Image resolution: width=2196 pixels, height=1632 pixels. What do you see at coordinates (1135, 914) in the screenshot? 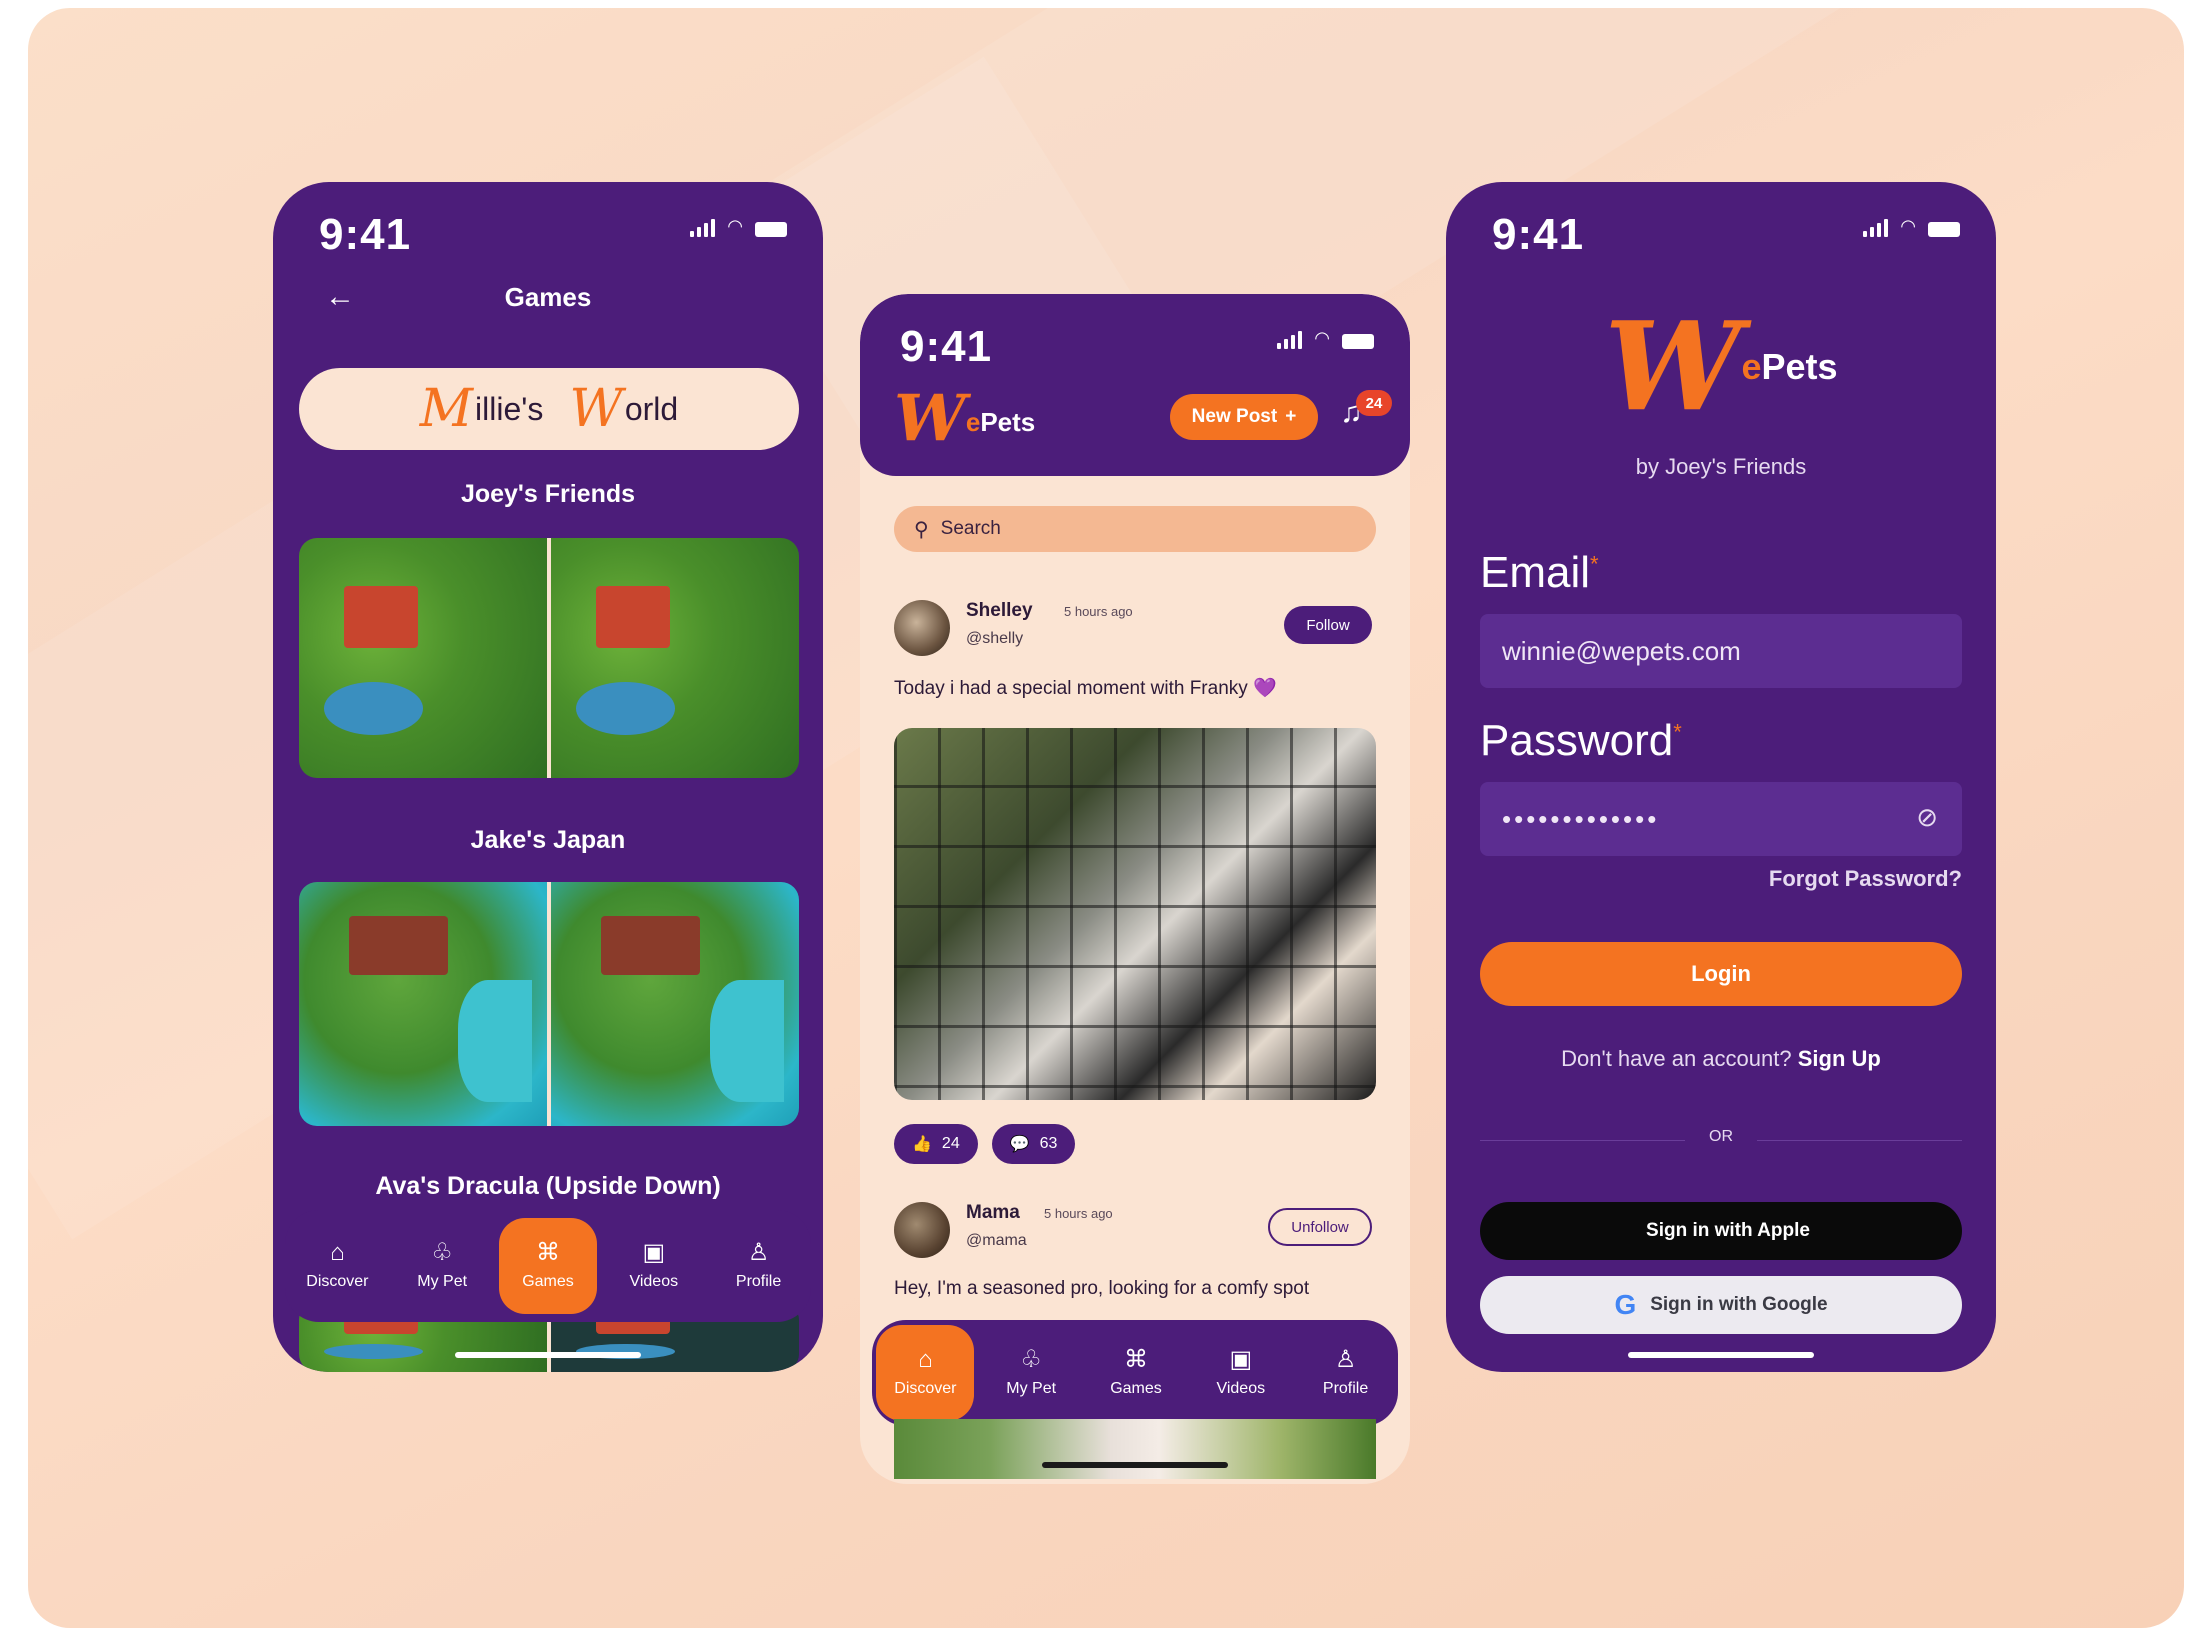
I see `post-photo` at bounding box center [1135, 914].